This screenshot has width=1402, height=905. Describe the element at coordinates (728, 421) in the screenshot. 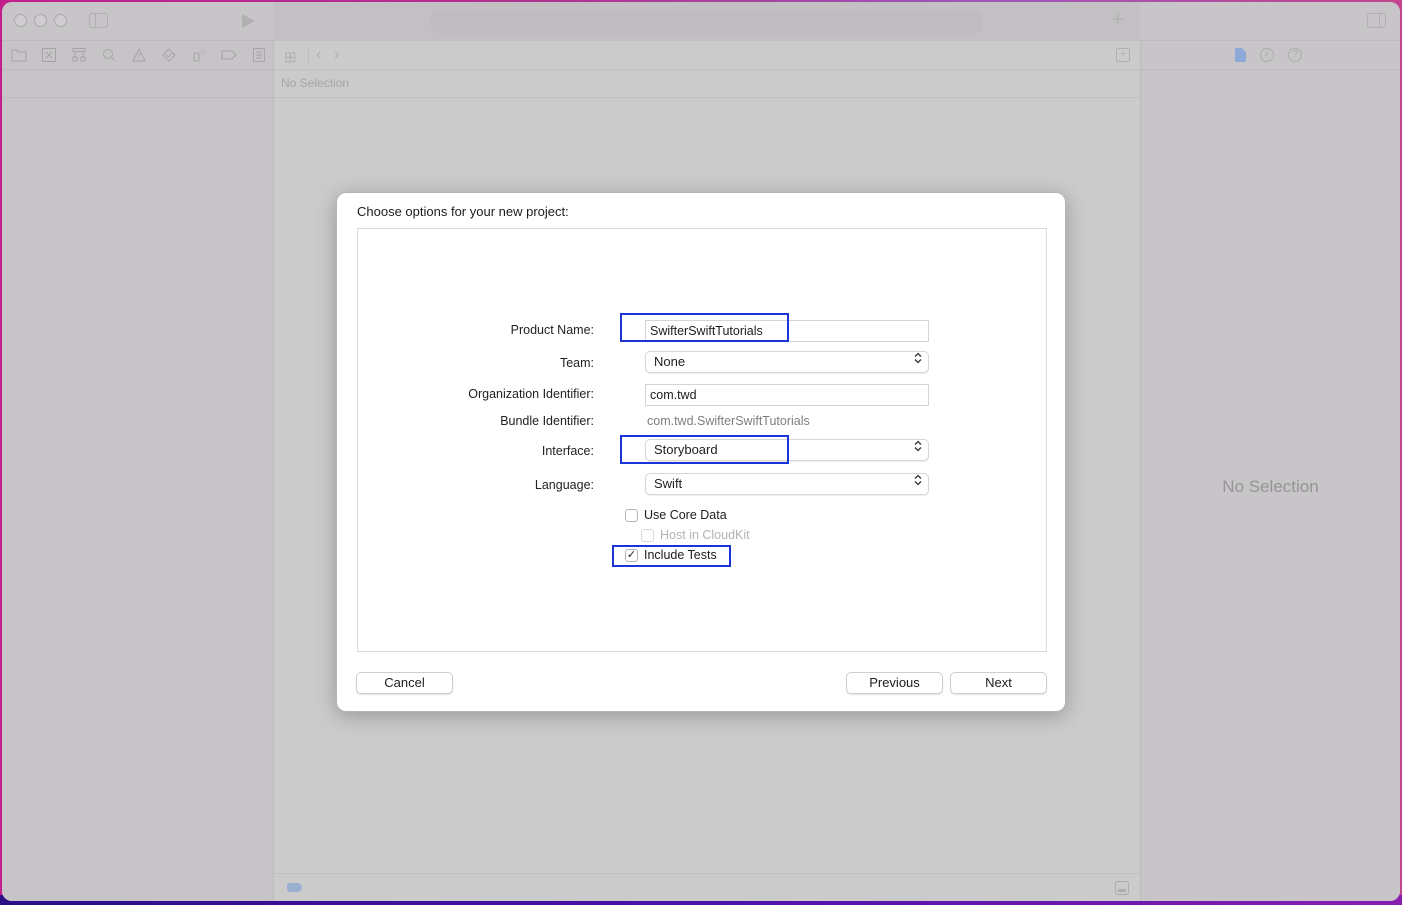

I see `bundle-identifier-value: com.twd.SwifterSwiftTutorials` at that location.